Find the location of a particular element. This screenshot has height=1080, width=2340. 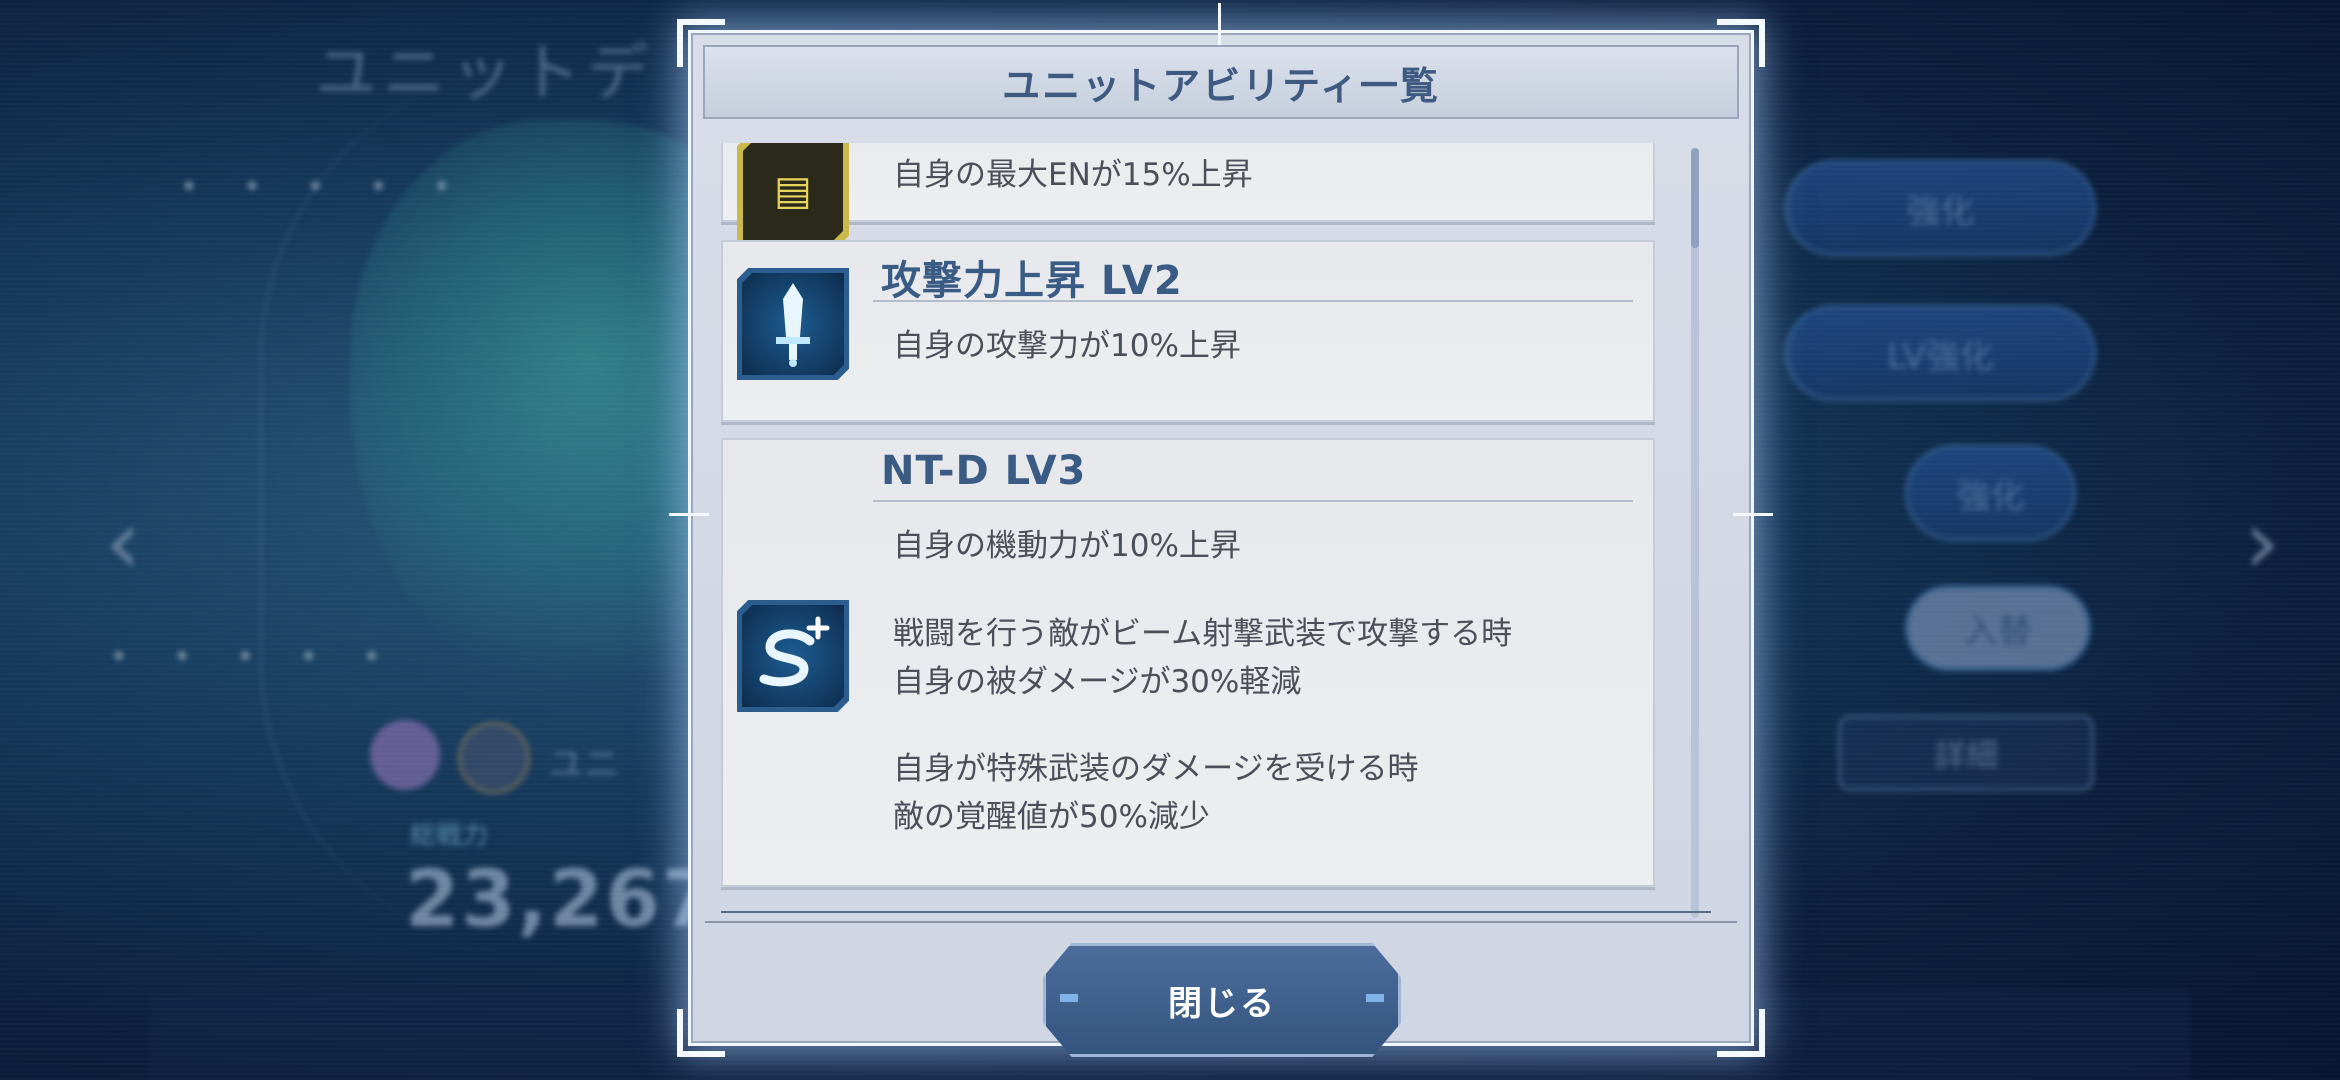

swap-button: 入替 is located at coordinates (1998, 628).